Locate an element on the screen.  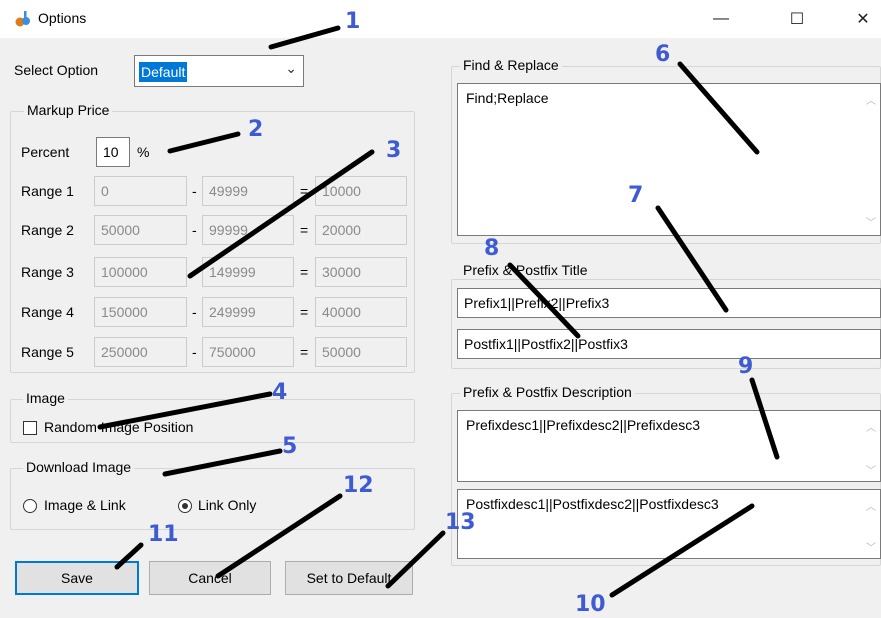
app-logo-icon is located at coordinates (22, 19).